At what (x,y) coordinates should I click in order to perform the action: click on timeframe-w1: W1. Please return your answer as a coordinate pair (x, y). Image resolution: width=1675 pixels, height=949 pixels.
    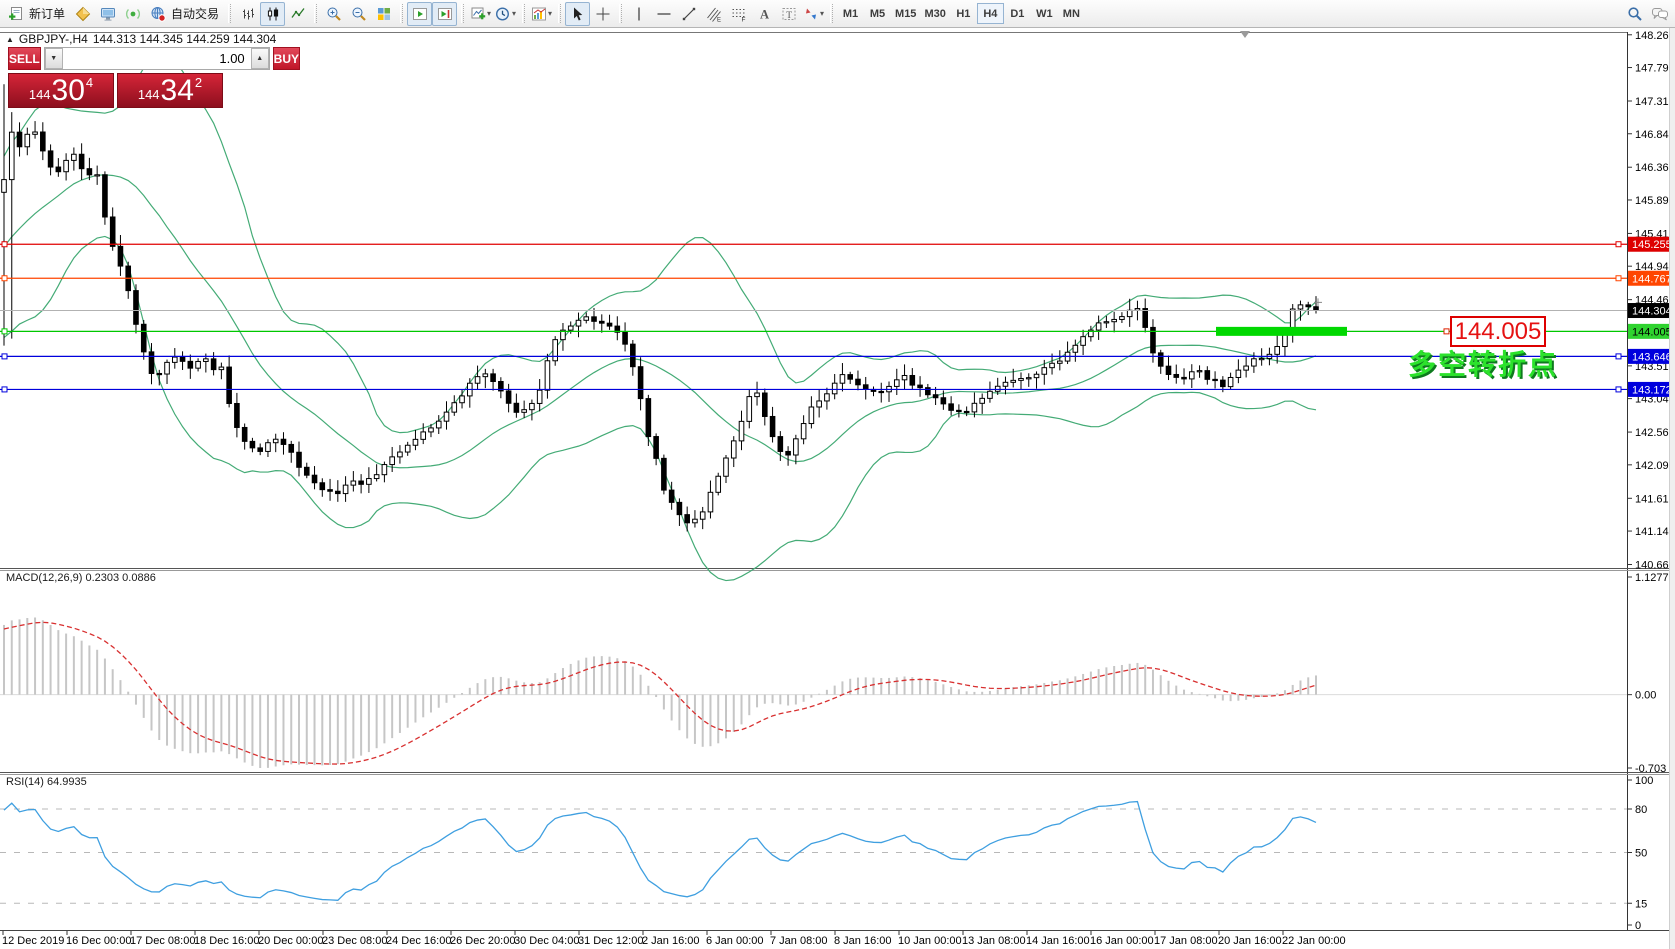
    Looking at the image, I should click on (1044, 13).